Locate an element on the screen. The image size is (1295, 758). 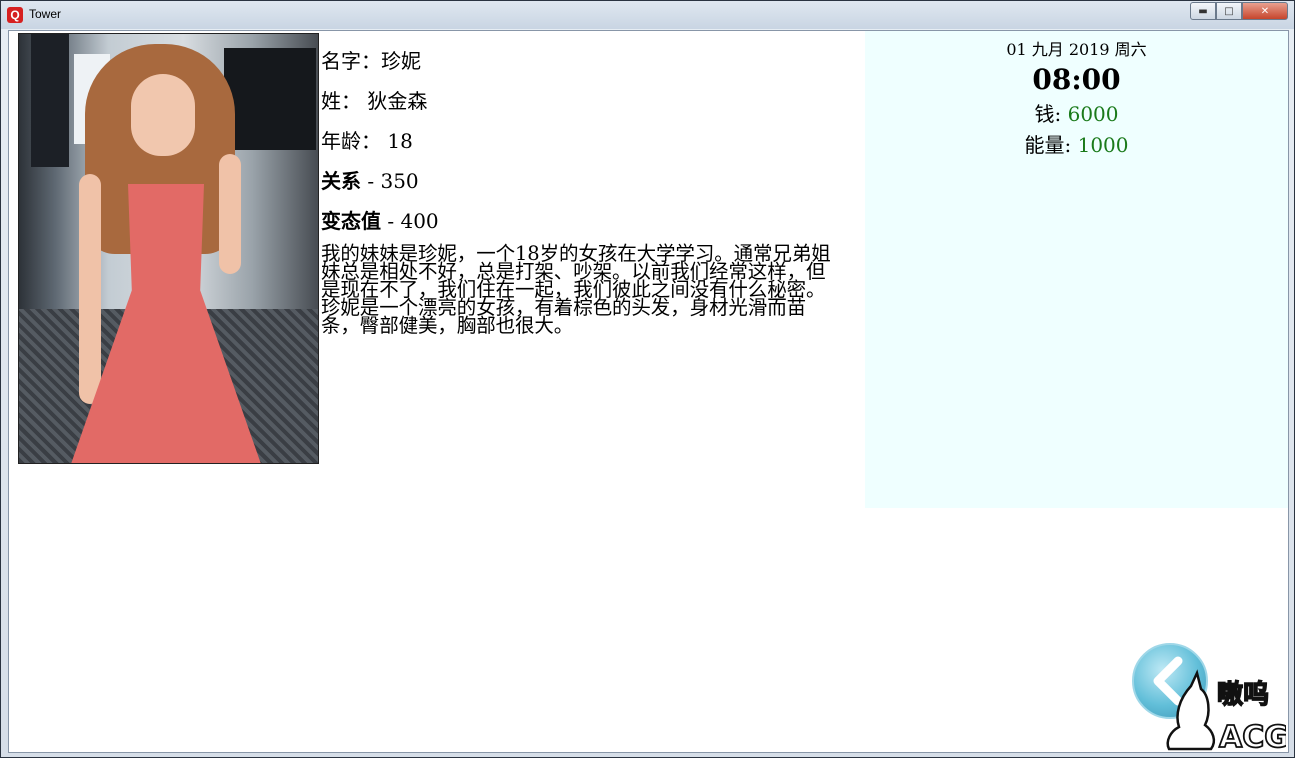
relation-label: 关系 is located at coordinates (341, 181).